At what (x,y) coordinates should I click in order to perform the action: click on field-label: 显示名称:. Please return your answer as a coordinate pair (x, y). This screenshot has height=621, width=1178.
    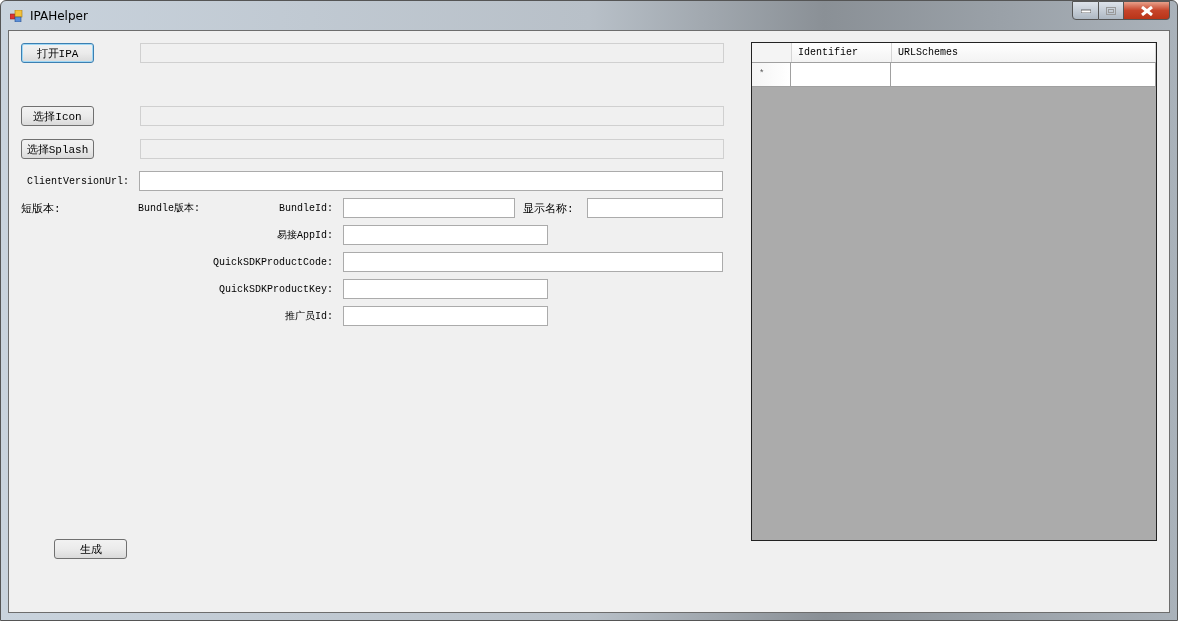
    Looking at the image, I should click on (549, 208).